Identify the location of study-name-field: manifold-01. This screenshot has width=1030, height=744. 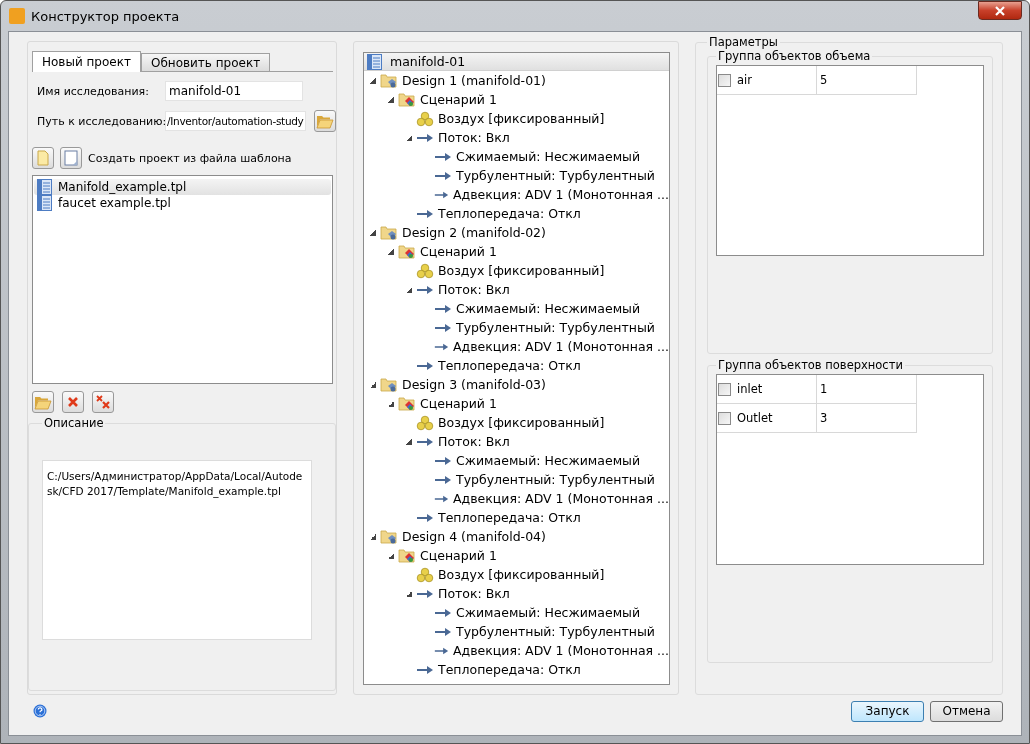
(234, 91).